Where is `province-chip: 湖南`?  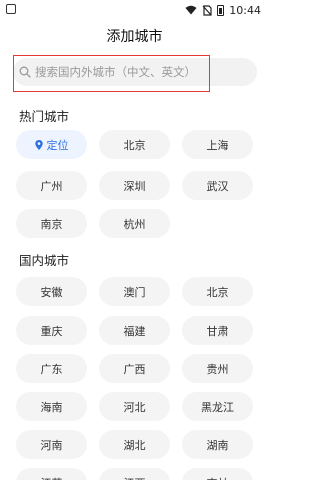 province-chip: 湖南 is located at coordinates (217, 444).